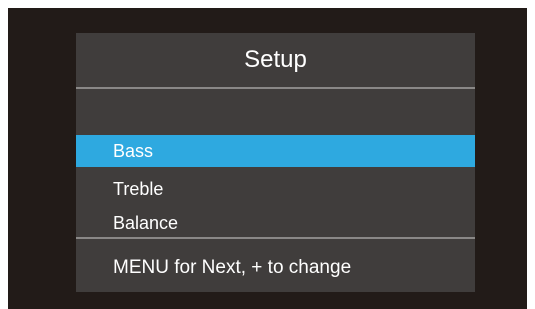  I want to click on menu-item-balance: Balance, so click(275, 223).